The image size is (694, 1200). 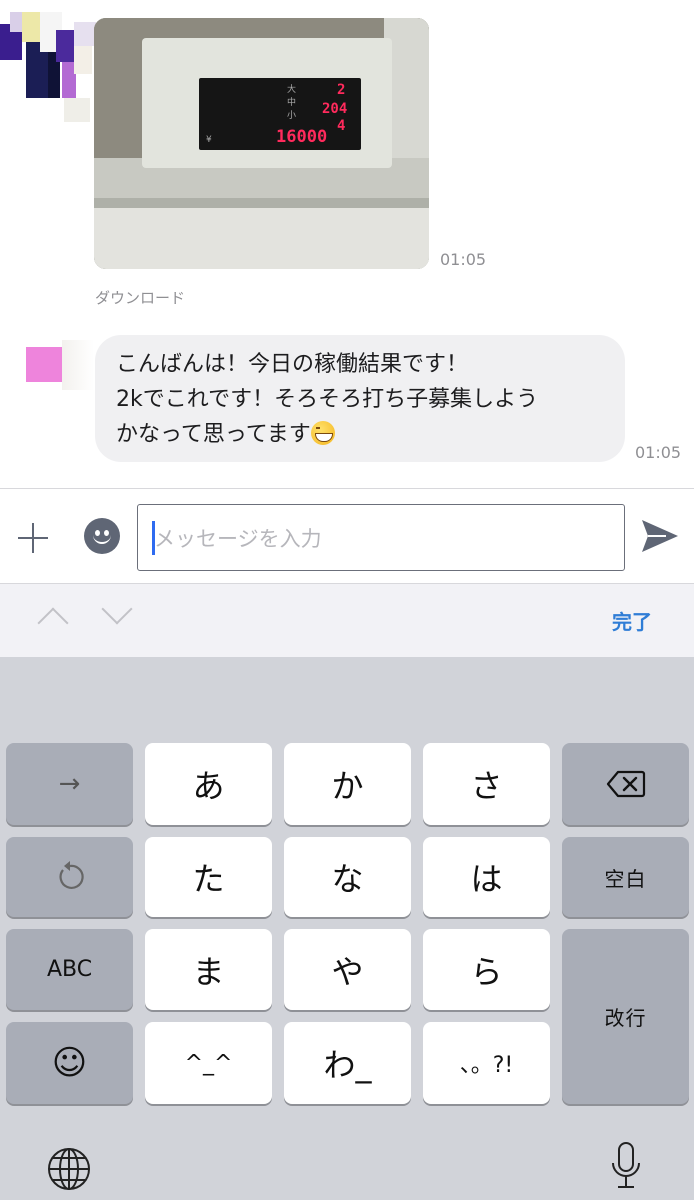 I want to click on key-abc: ABC, so click(x=69, y=969).